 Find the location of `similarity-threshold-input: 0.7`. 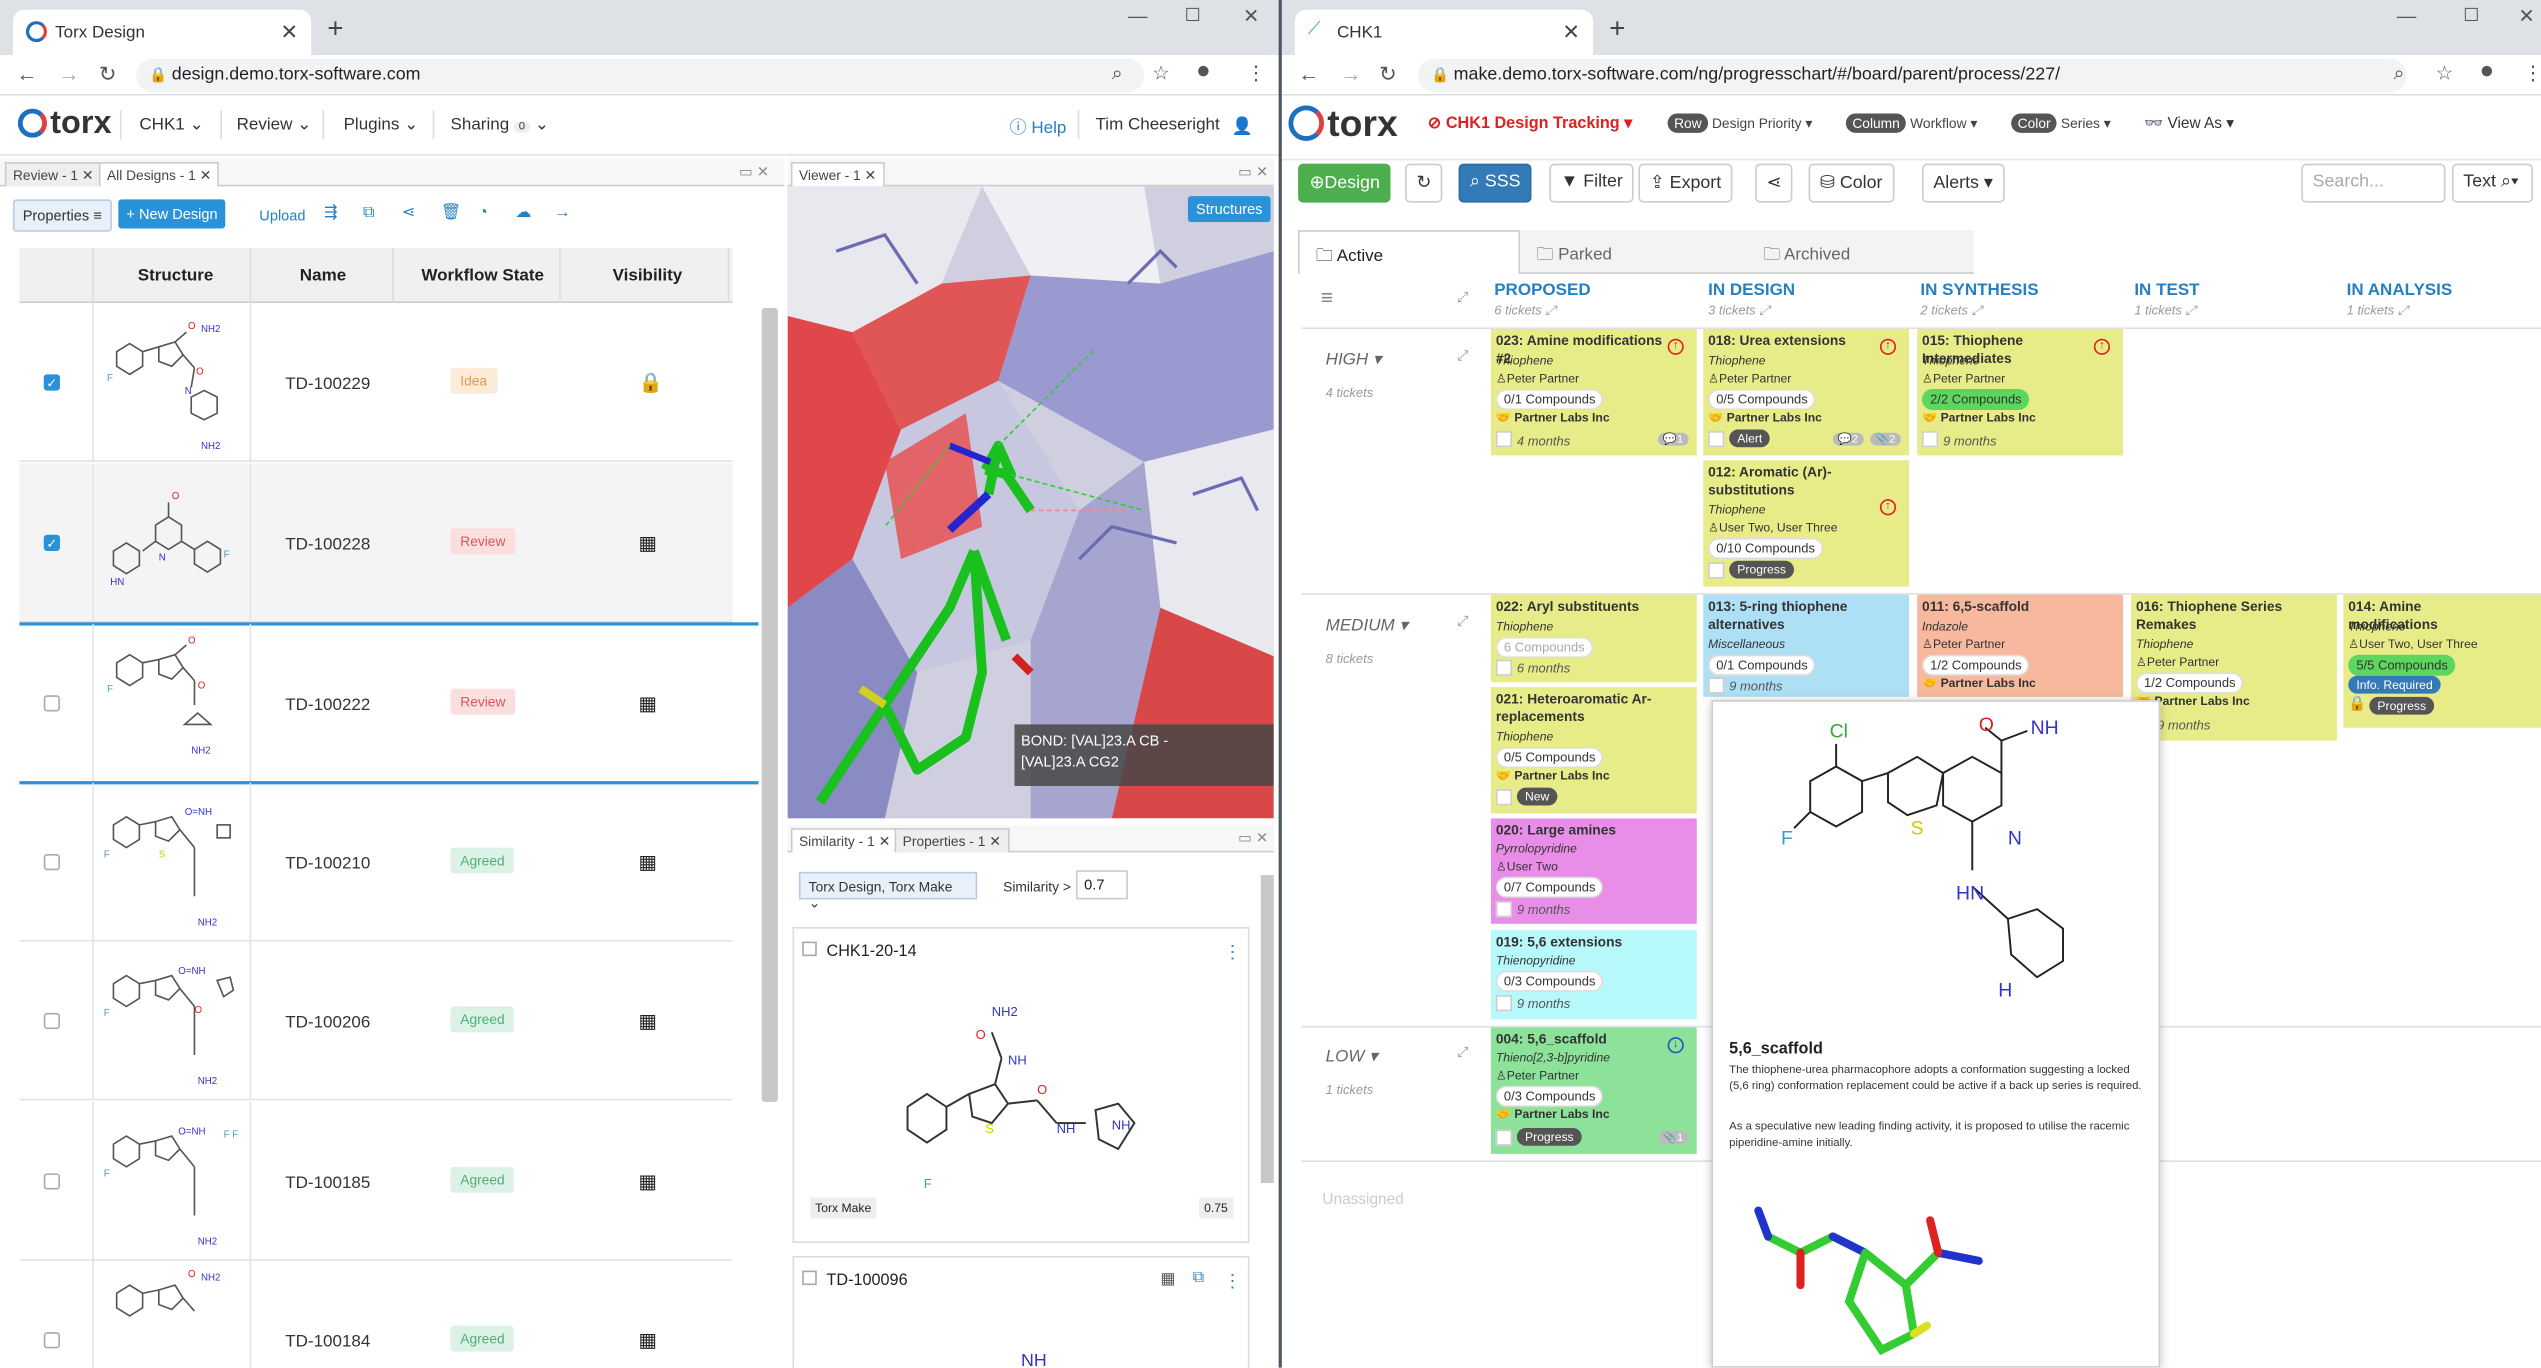

similarity-threshold-input: 0.7 is located at coordinates (1102, 885).